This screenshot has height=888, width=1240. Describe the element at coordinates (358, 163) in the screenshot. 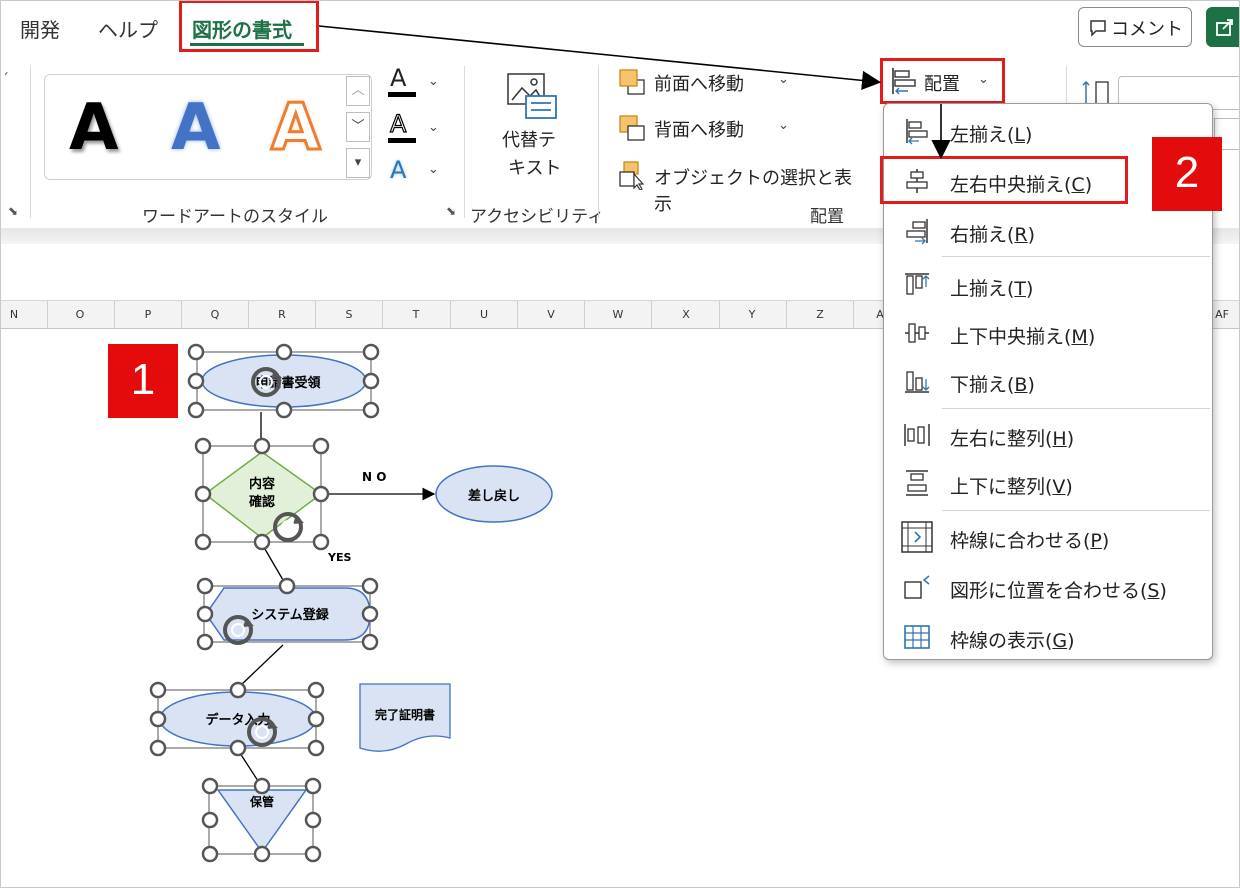

I see `gallery-more-icon: ▾` at that location.